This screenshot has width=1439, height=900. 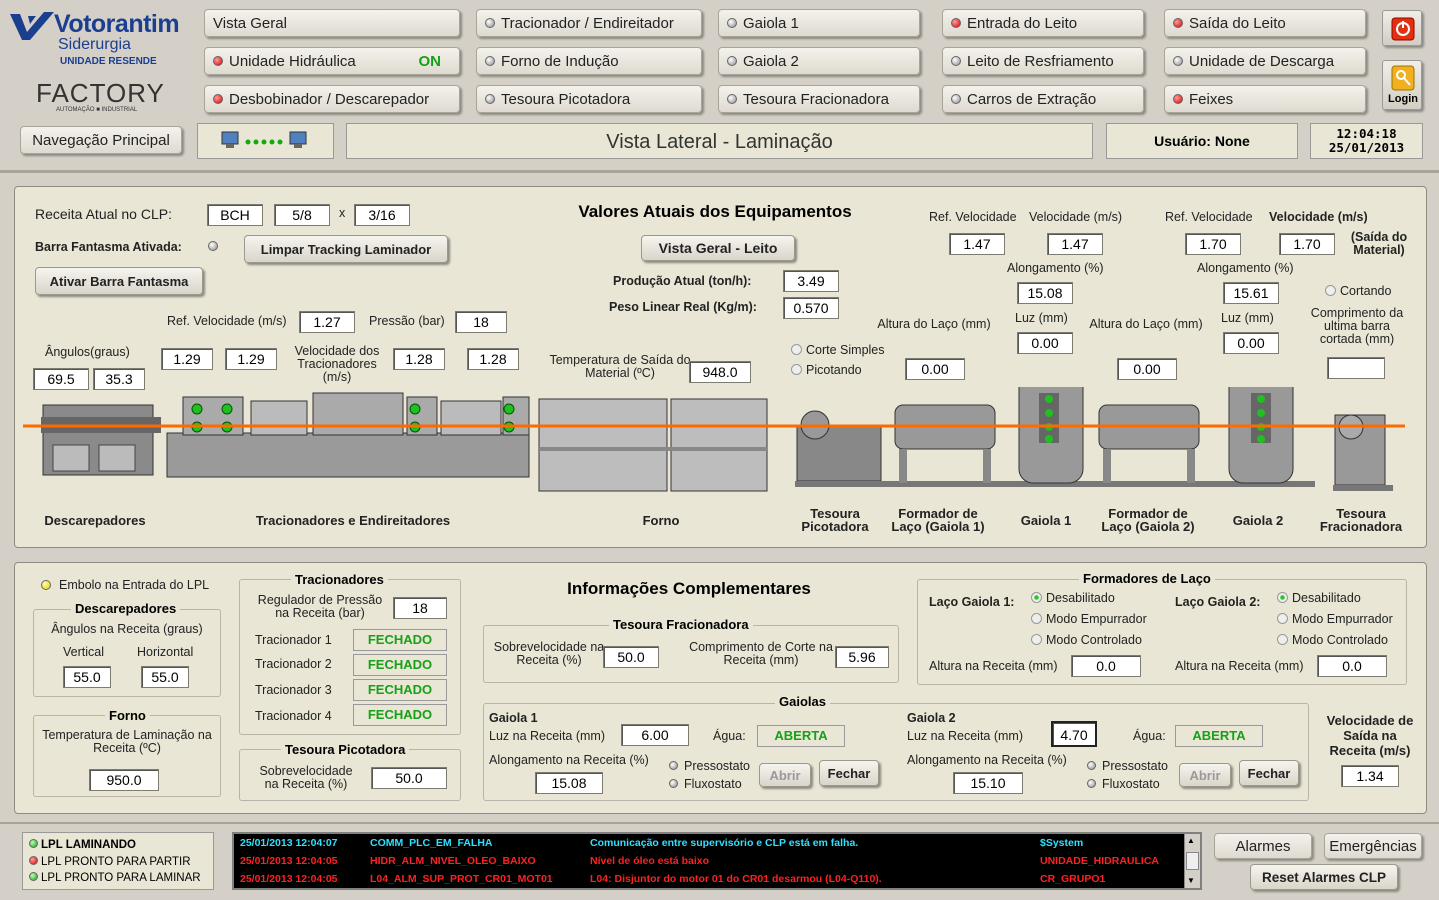 I want to click on laco1-controlado-radio, so click(x=1036, y=639).